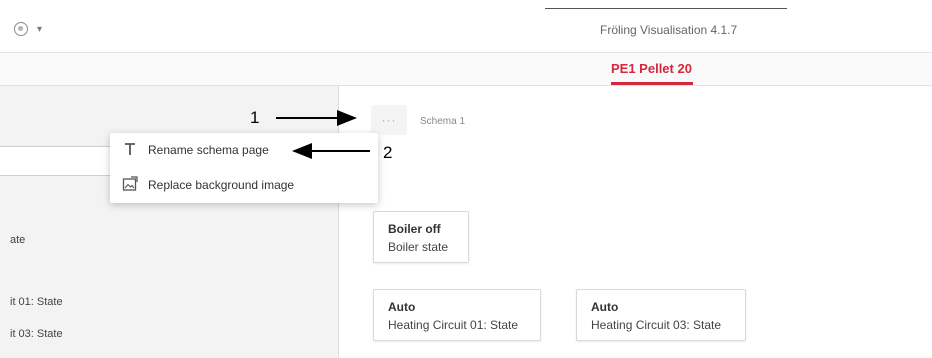 Image resolution: width=932 pixels, height=358 pixels. Describe the element at coordinates (323, 134) in the screenshot. I see `annotation-arrows` at that location.